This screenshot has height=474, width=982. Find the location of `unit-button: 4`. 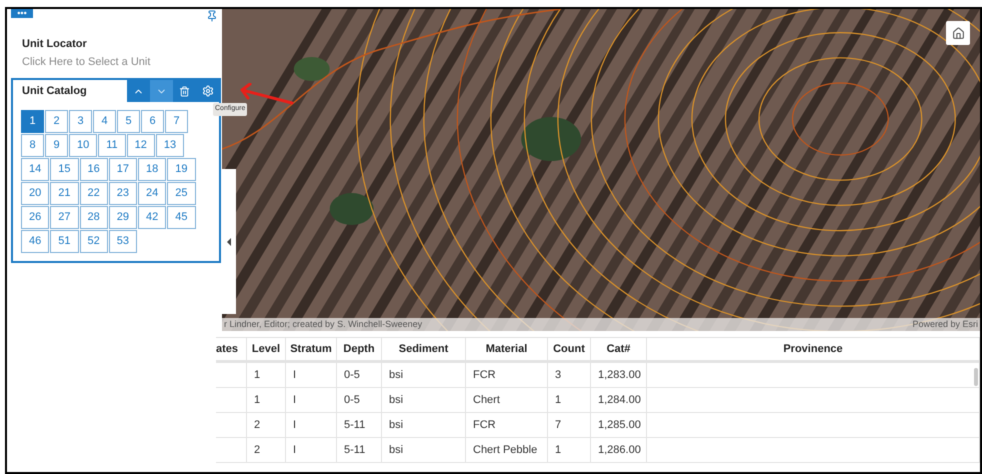

unit-button: 4 is located at coordinates (104, 121).